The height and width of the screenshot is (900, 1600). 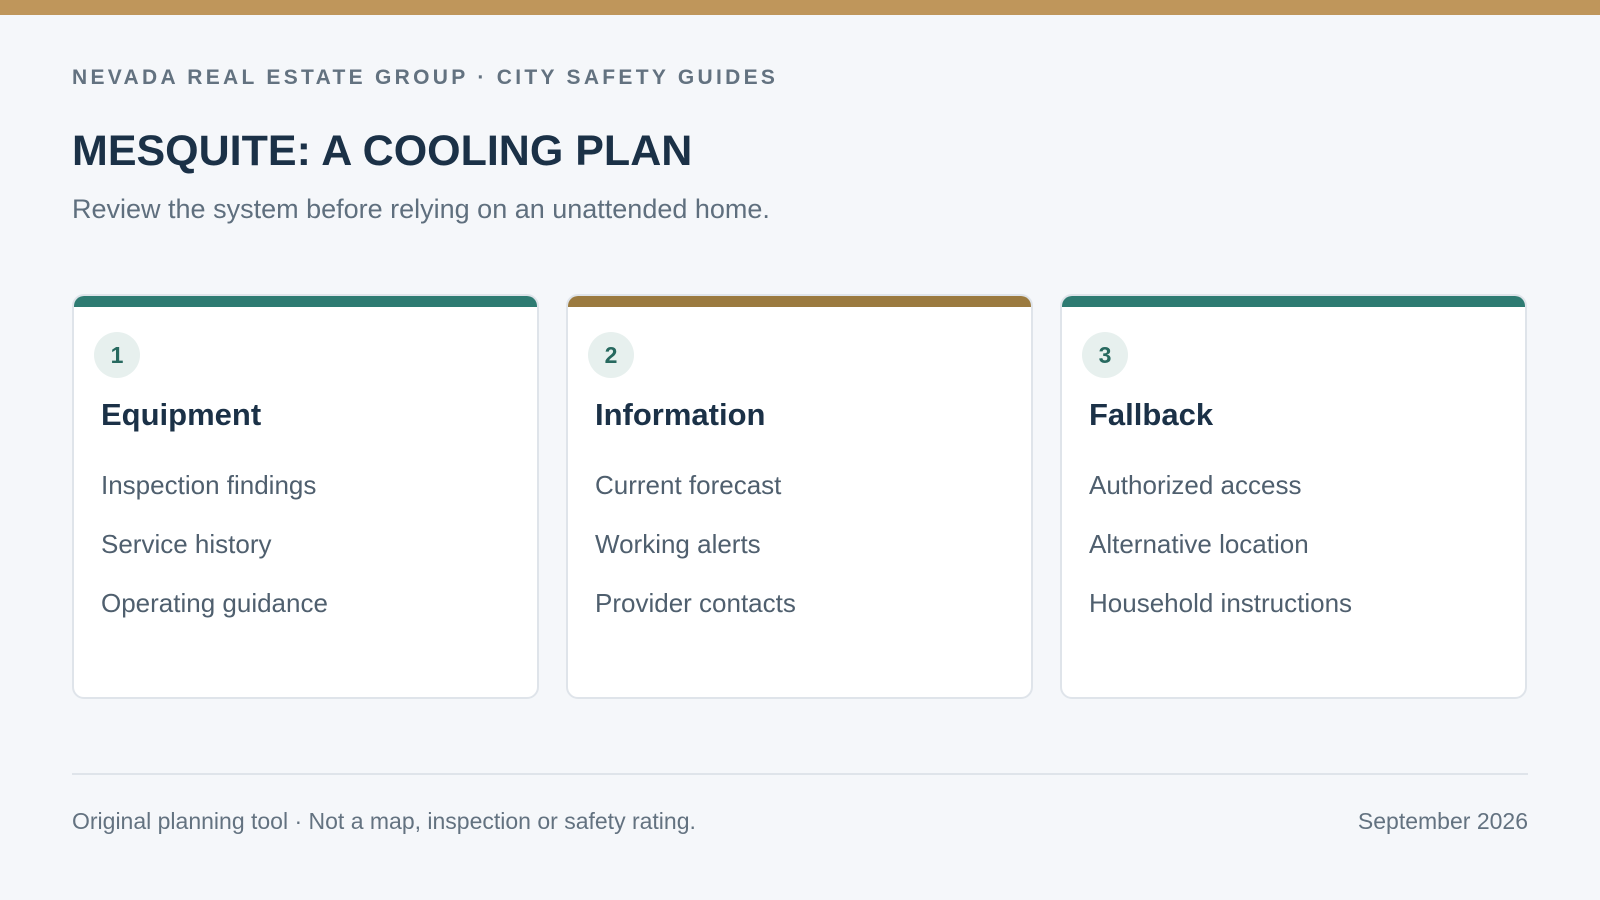 I want to click on list-item: Current forecast, so click(x=688, y=485).